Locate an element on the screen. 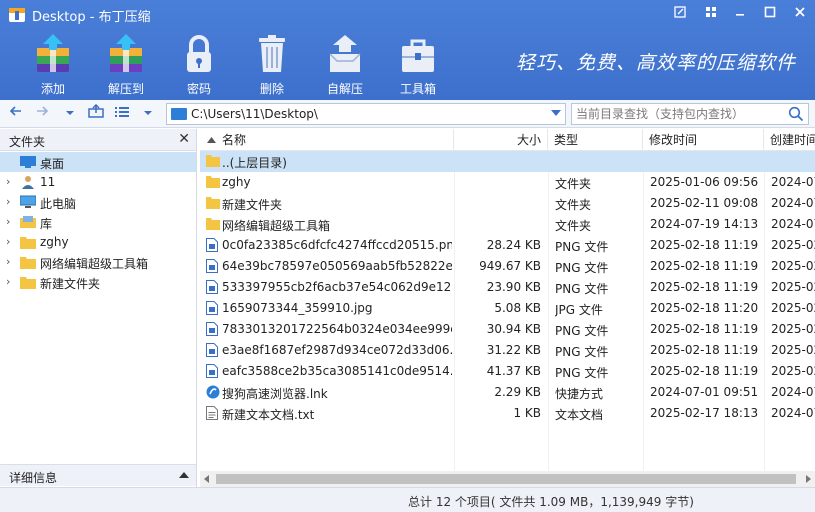  scroll-right-icon is located at coordinates (808, 479).